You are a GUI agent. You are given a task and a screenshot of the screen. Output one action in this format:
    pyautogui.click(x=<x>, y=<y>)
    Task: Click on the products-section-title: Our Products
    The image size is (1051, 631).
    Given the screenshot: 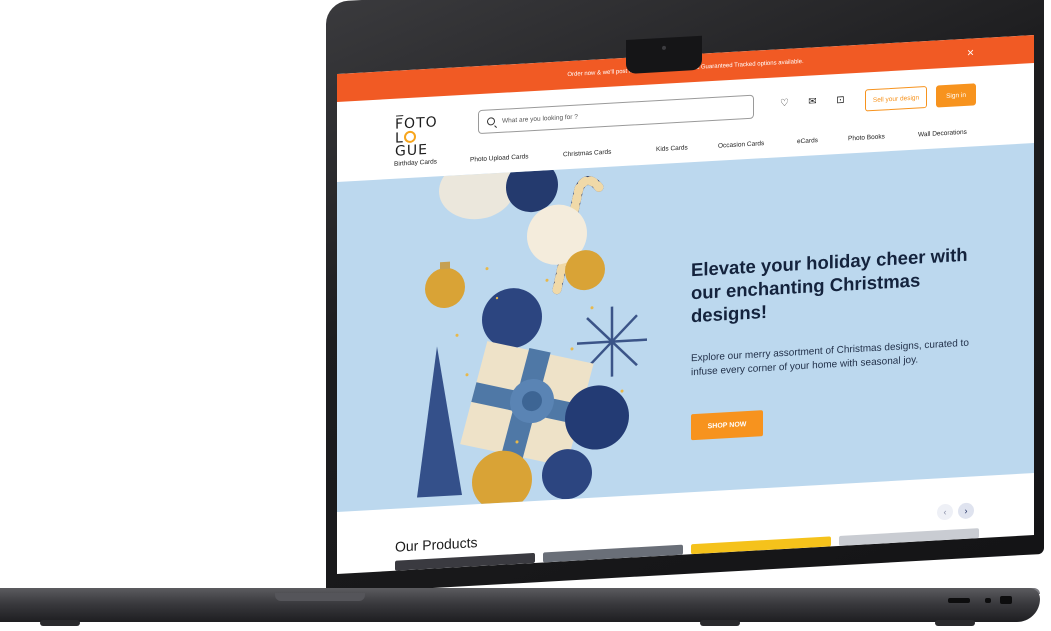 What is the action you would take?
    pyautogui.click(x=436, y=544)
    